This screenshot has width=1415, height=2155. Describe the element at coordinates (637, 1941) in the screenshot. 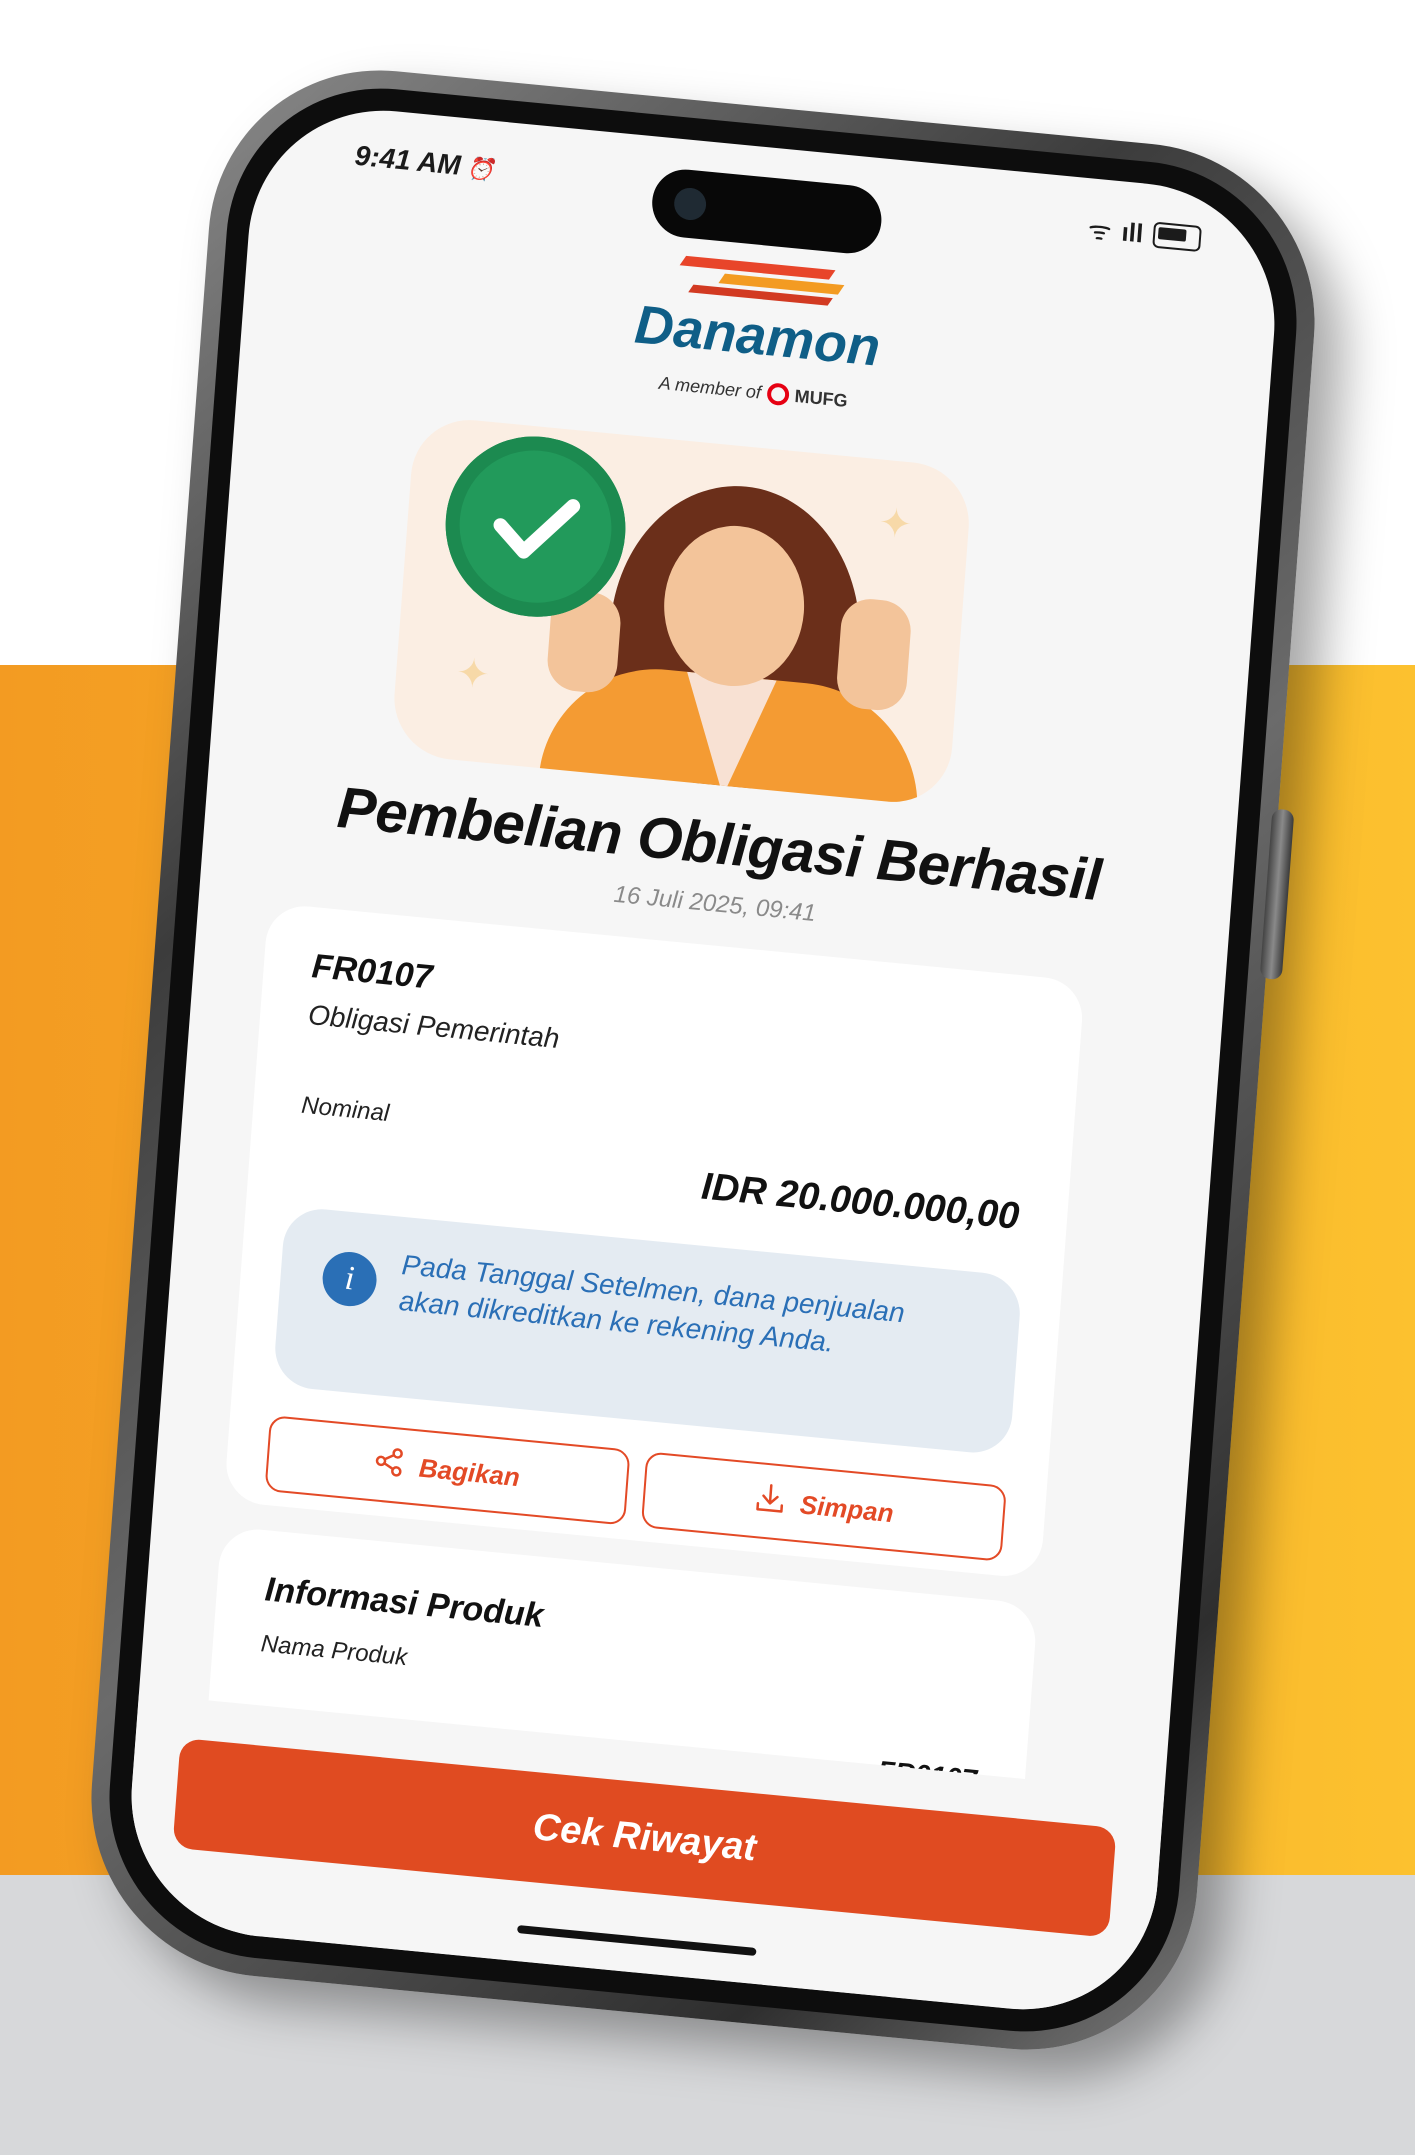

I see `home-indicator` at that location.